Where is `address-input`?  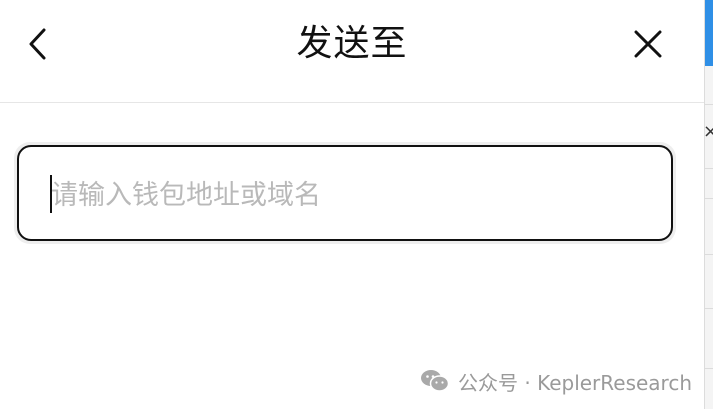
address-input is located at coordinates (346, 195).